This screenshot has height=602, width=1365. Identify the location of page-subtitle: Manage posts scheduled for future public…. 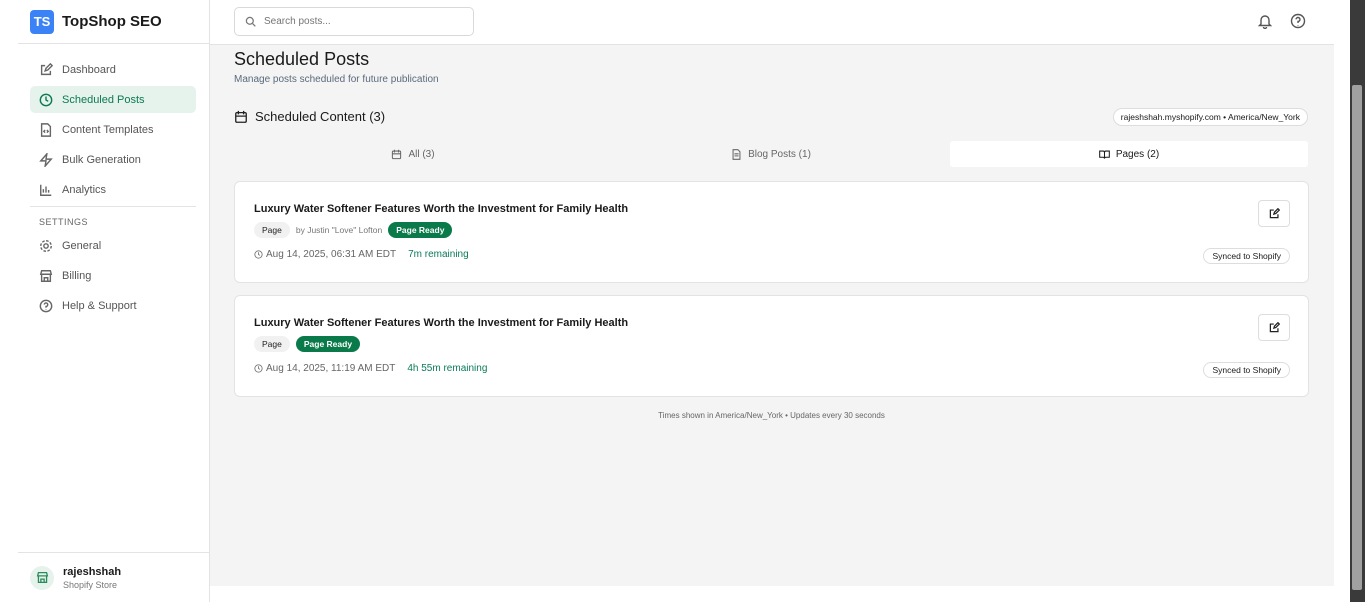
(336, 79).